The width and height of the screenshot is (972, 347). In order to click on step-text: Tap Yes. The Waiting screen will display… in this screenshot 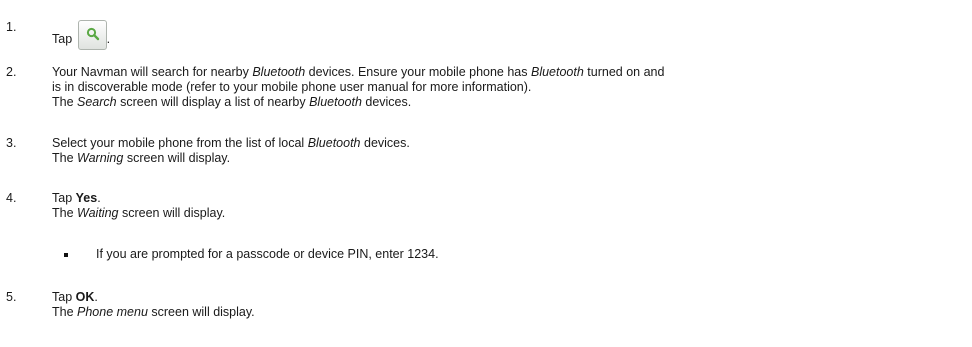, I will do `click(509, 206)`.